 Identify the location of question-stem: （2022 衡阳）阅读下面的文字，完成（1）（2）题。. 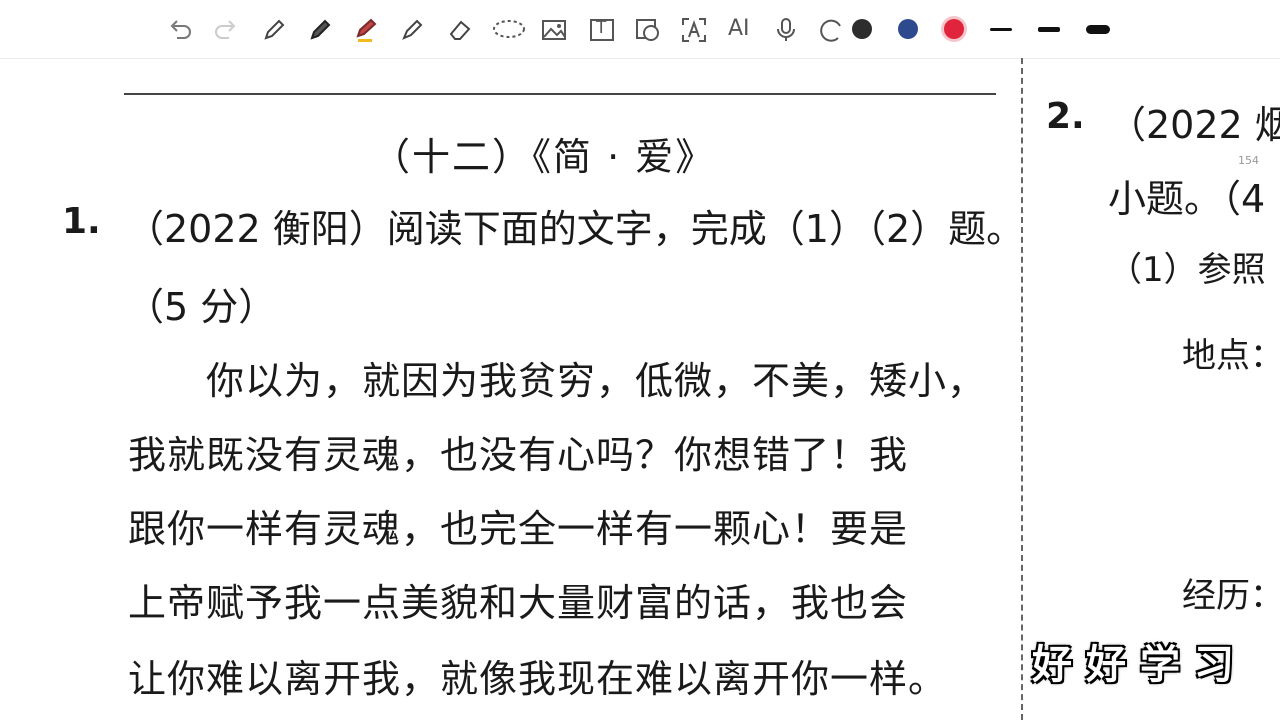
(575, 229).